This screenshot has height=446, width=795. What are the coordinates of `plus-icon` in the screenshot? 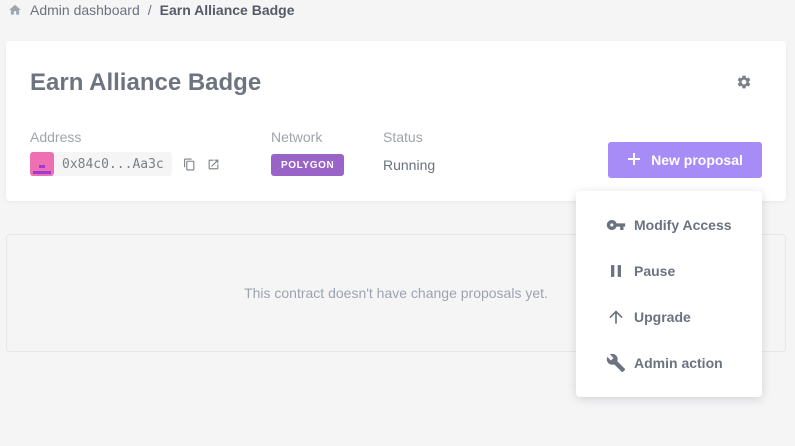 It's located at (634, 160).